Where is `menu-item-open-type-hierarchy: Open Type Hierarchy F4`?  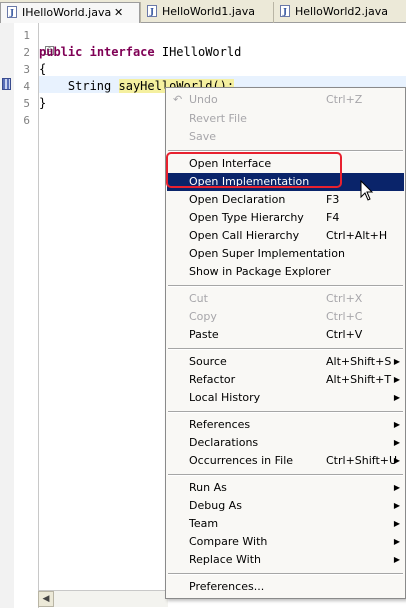 menu-item-open-type-hierarchy: Open Type Hierarchy F4 is located at coordinates (285, 218).